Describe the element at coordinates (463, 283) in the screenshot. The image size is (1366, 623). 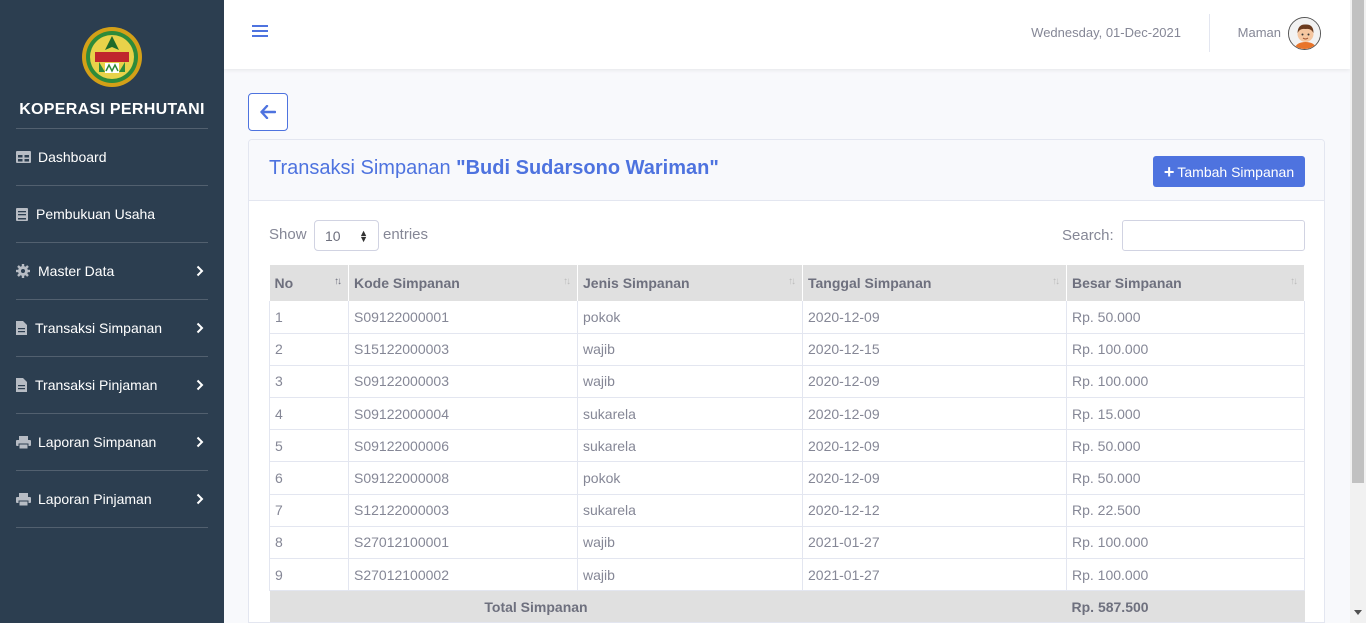
I see `column-header-kode: Kode Simpanan ↑↓` at that location.